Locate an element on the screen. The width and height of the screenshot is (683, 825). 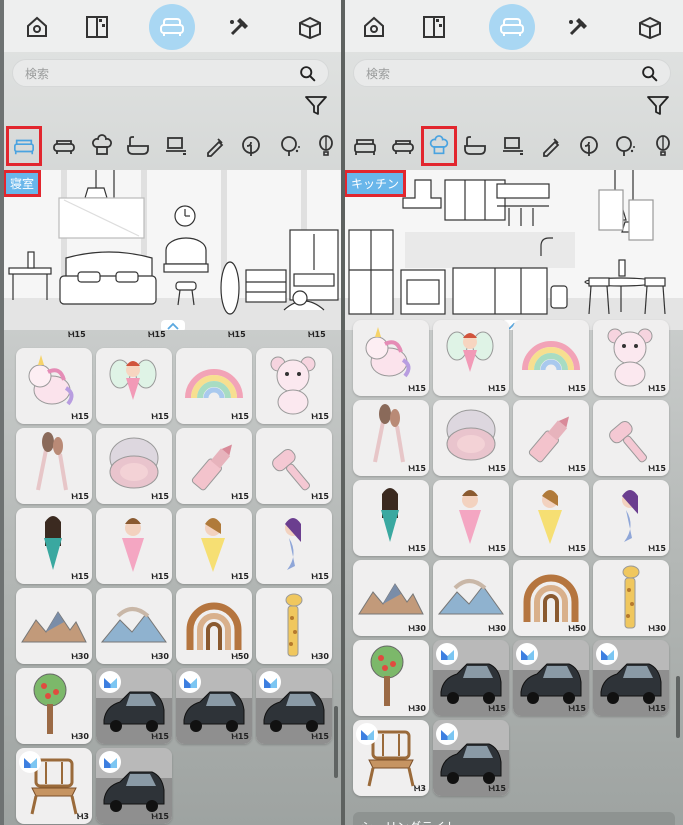
kitchen-icon is located at coordinates (439, 145).